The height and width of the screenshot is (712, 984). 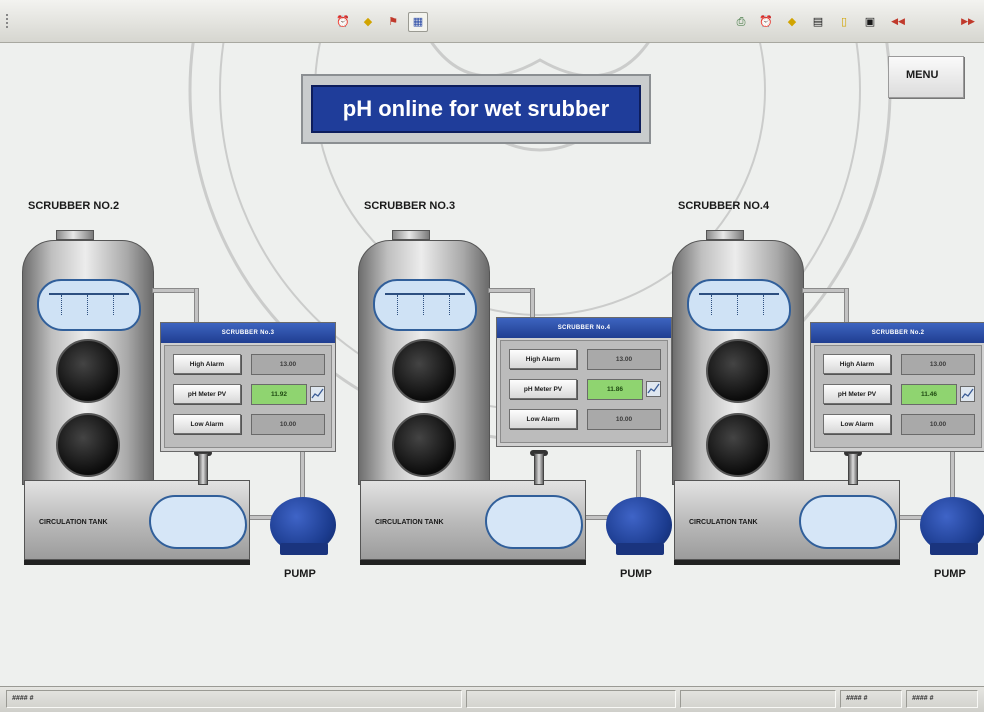 What do you see at coordinates (418, 22) in the screenshot?
I see `chart-icon: ▦` at bounding box center [418, 22].